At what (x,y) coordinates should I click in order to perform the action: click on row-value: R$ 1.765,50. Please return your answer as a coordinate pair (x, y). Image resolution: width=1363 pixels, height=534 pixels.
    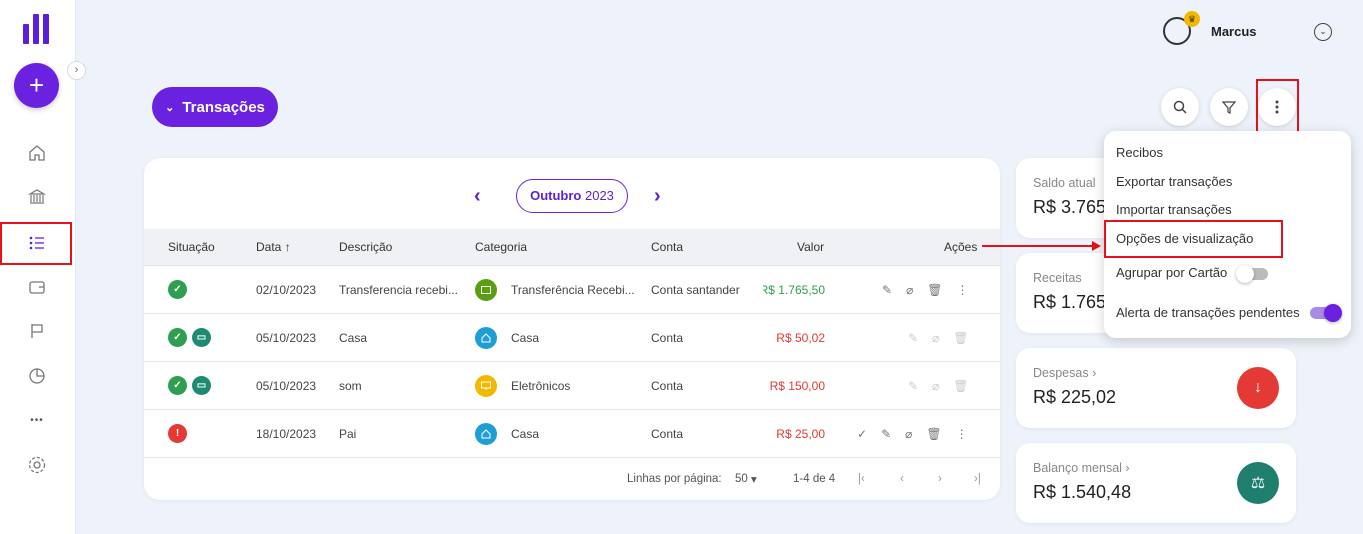
    Looking at the image, I should click on (794, 289).